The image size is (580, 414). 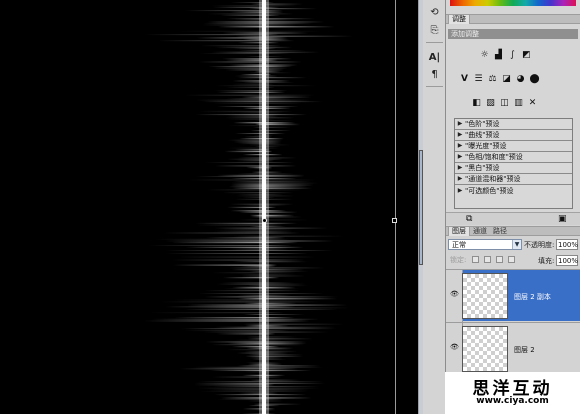 What do you see at coordinates (506, 78) in the screenshot?
I see `black-white-icon: ◪` at bounding box center [506, 78].